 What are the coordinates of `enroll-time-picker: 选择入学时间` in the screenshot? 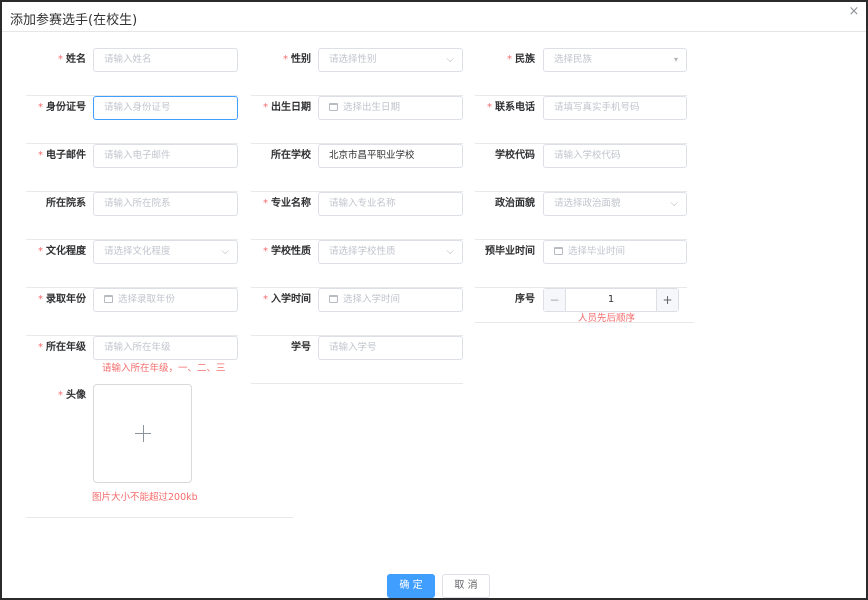 It's located at (390, 300).